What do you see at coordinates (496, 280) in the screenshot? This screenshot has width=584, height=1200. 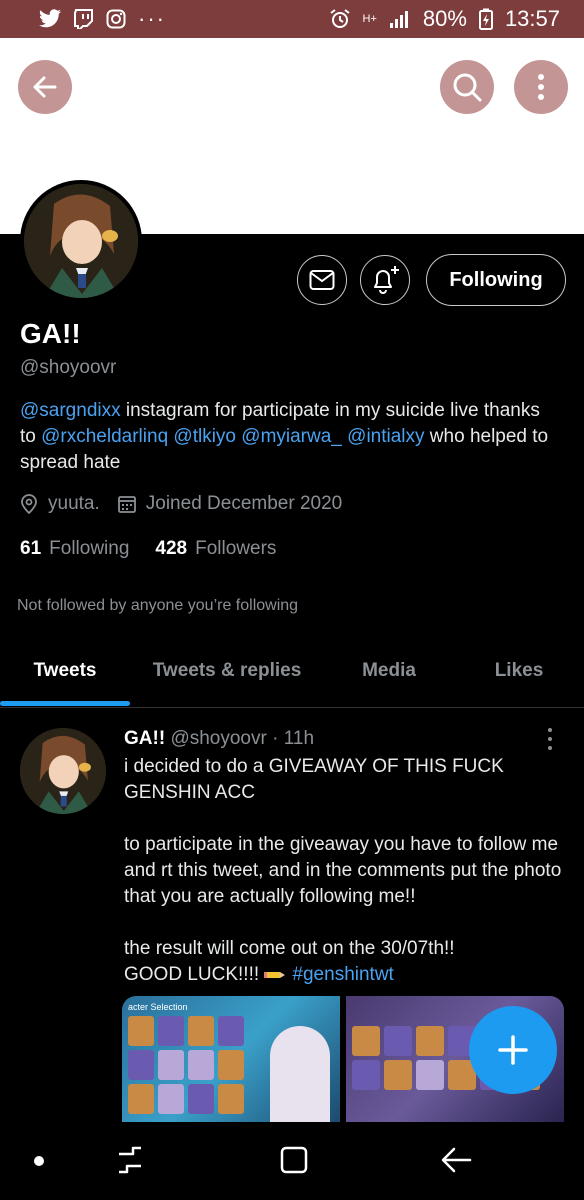 I see `following-button: Following` at bounding box center [496, 280].